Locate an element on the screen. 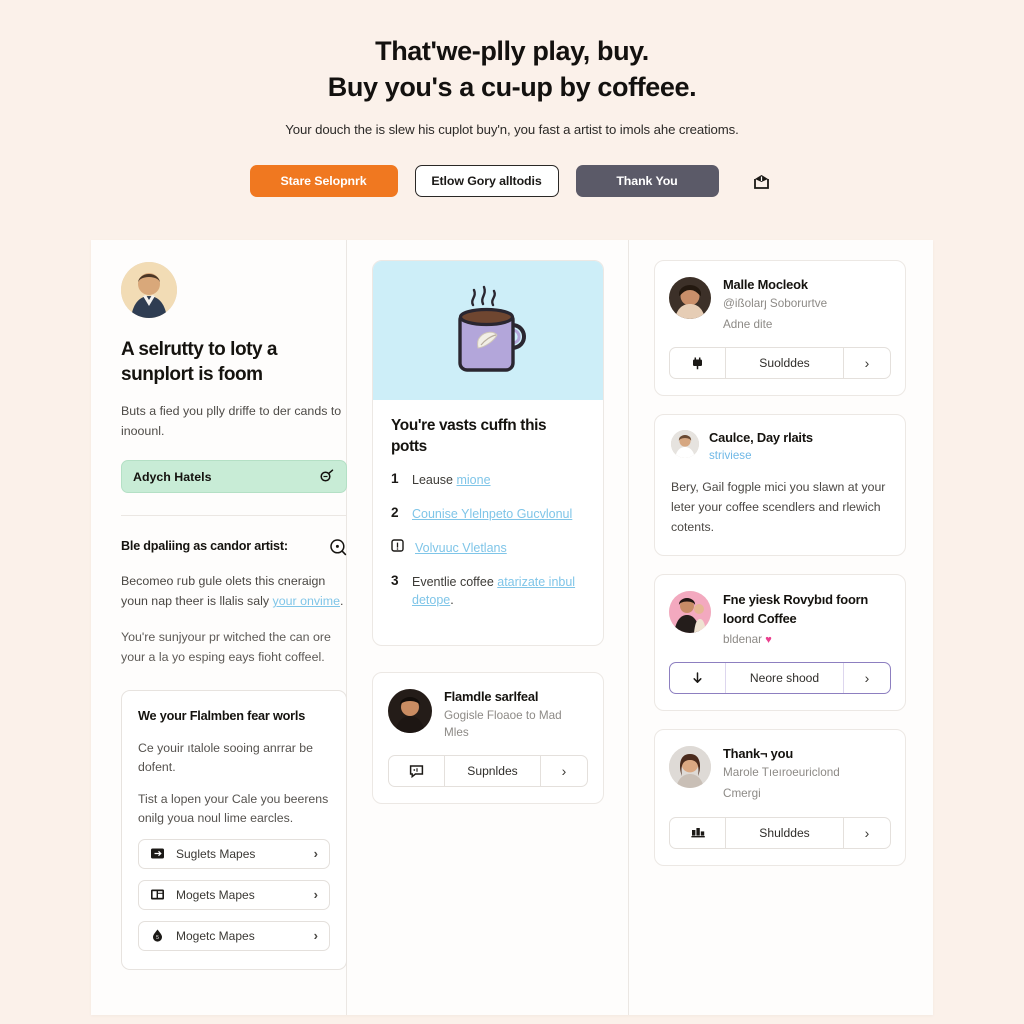 The width and height of the screenshot is (1024, 1024). right-card-1-action-group: Suolddes › is located at coordinates (780, 363).